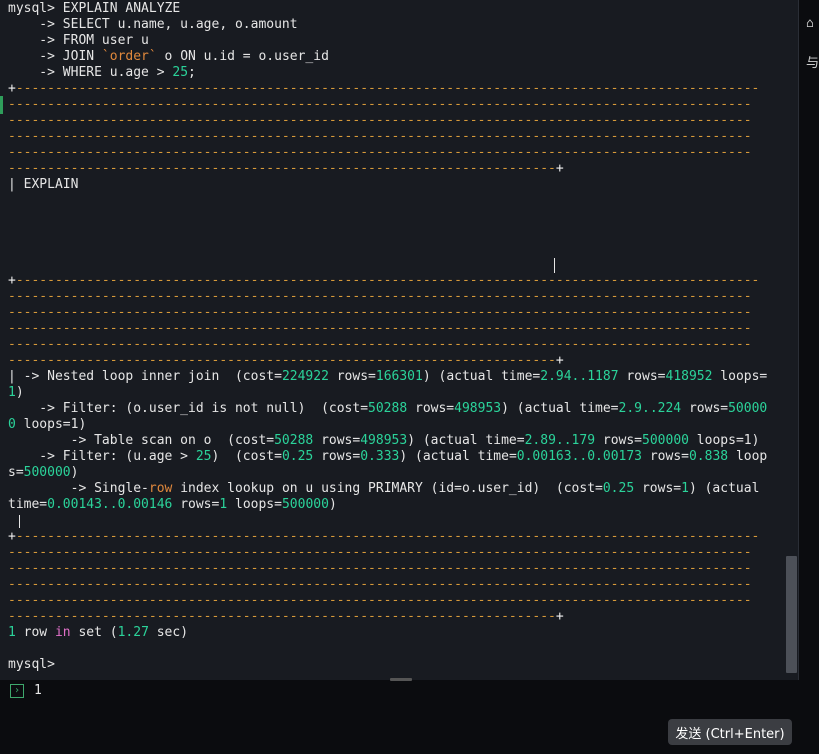  Describe the element at coordinates (730, 732) in the screenshot. I see `send-button: 发送 (Ctrl+Enter)` at that location.